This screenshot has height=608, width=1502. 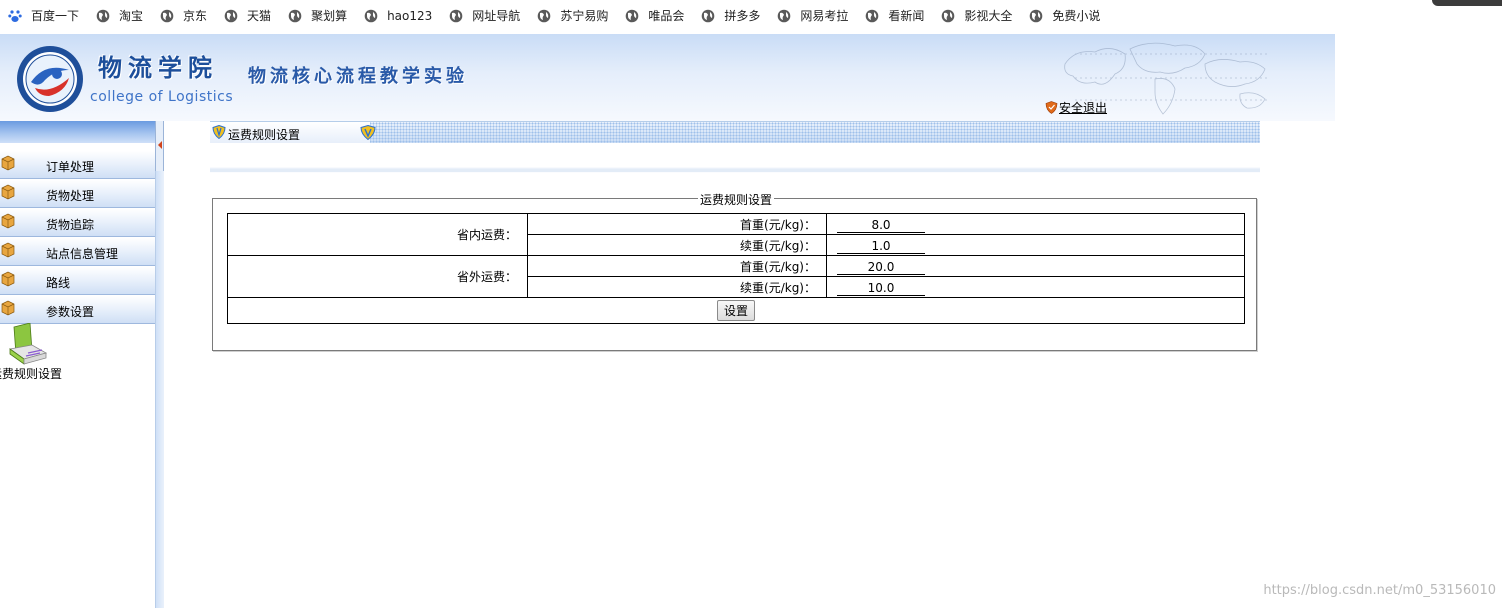 I want to click on bookmark-taobao: 淘宝, so click(x=119, y=15).